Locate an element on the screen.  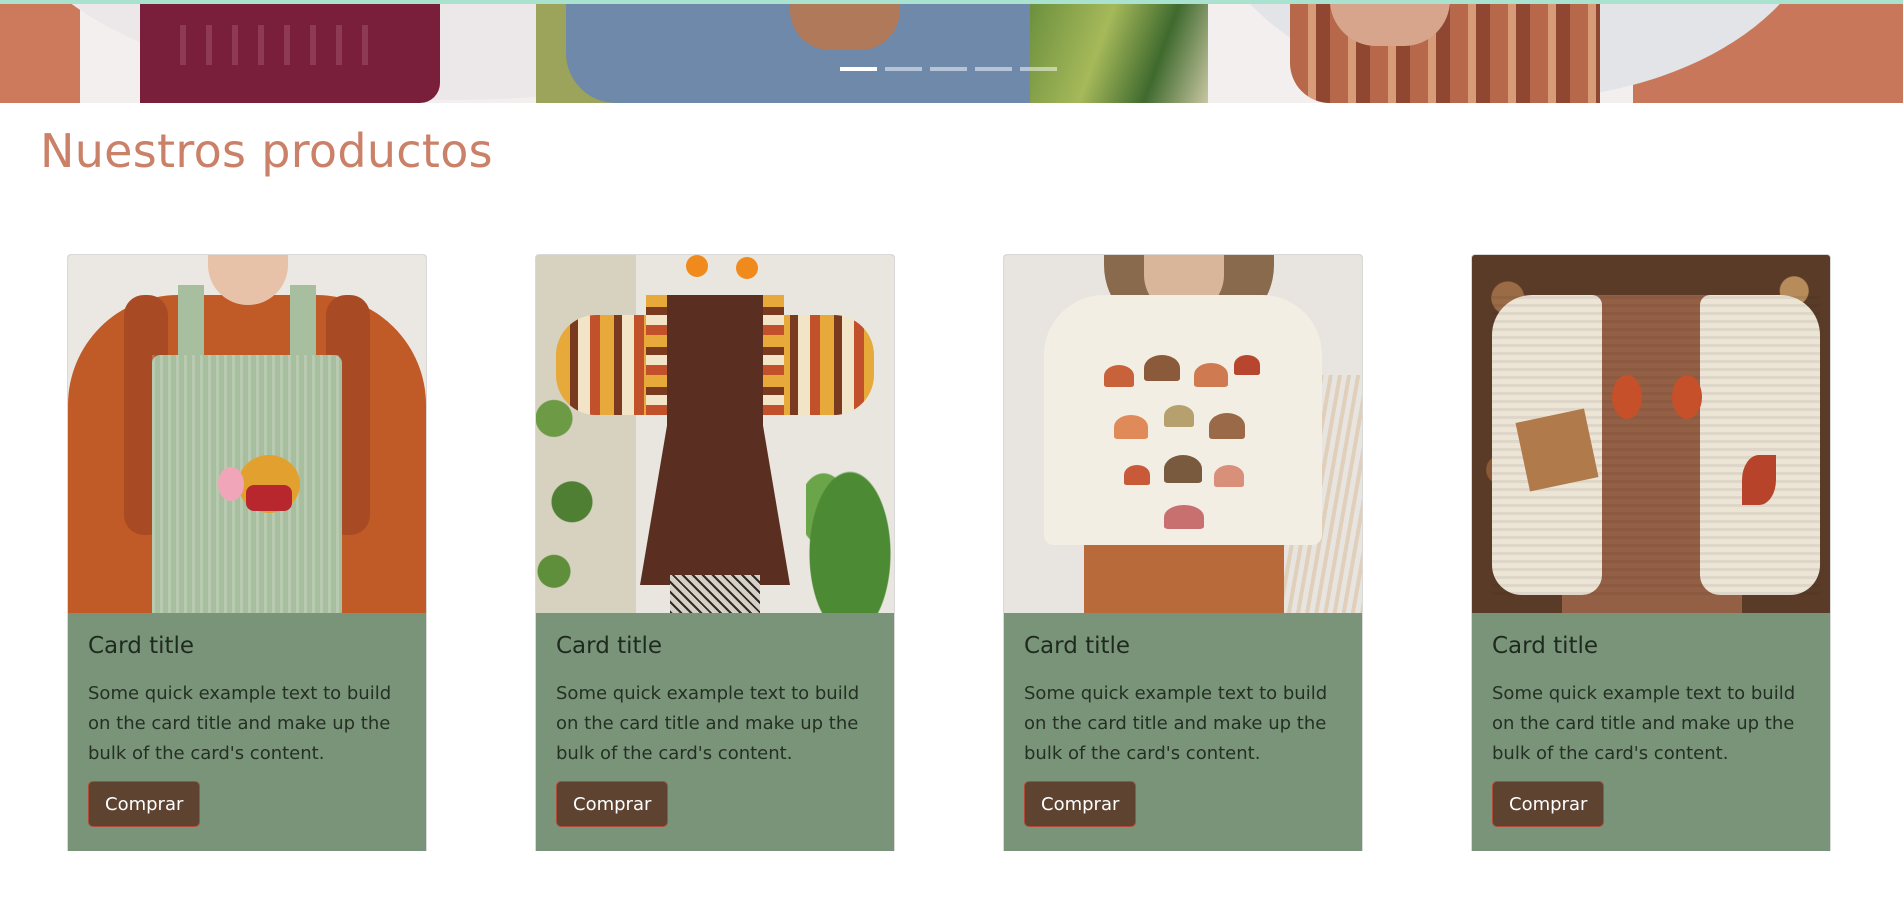
strap-left is located at coordinates (191, 325).